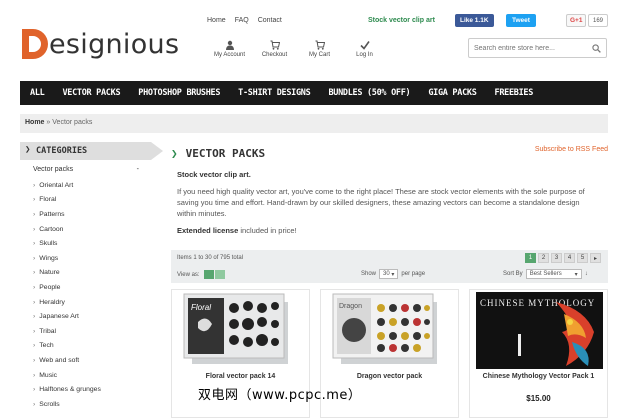  I want to click on nav-all: ALL, so click(37, 93).